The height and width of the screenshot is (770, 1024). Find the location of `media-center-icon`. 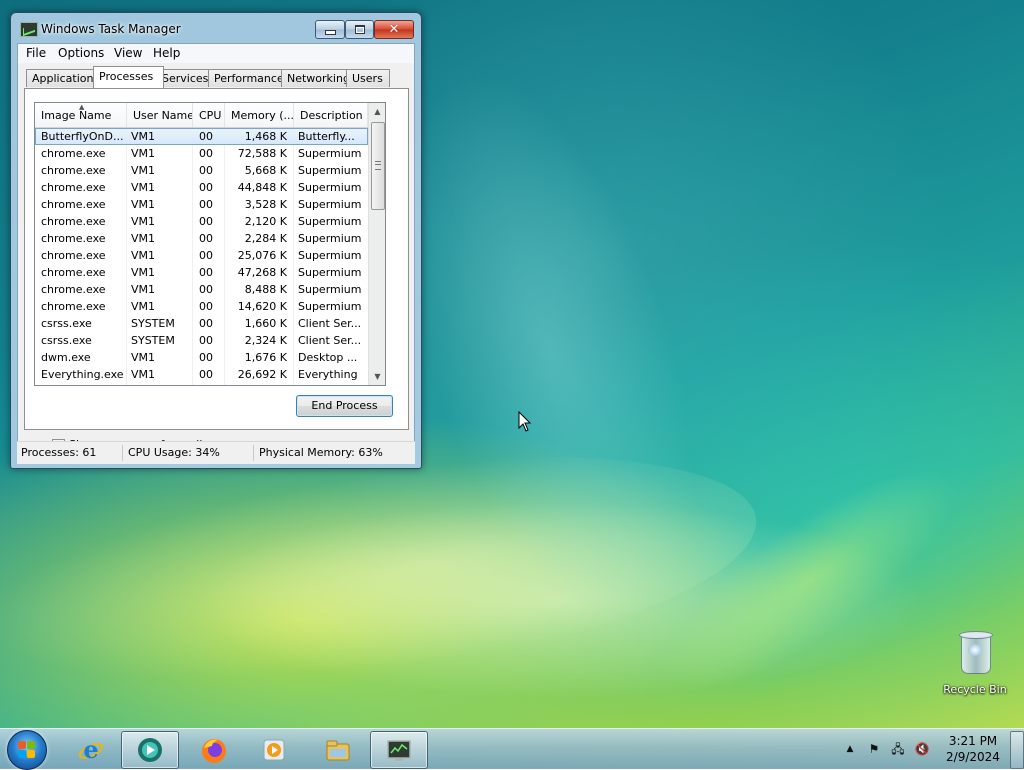

media-center-icon is located at coordinates (150, 750).